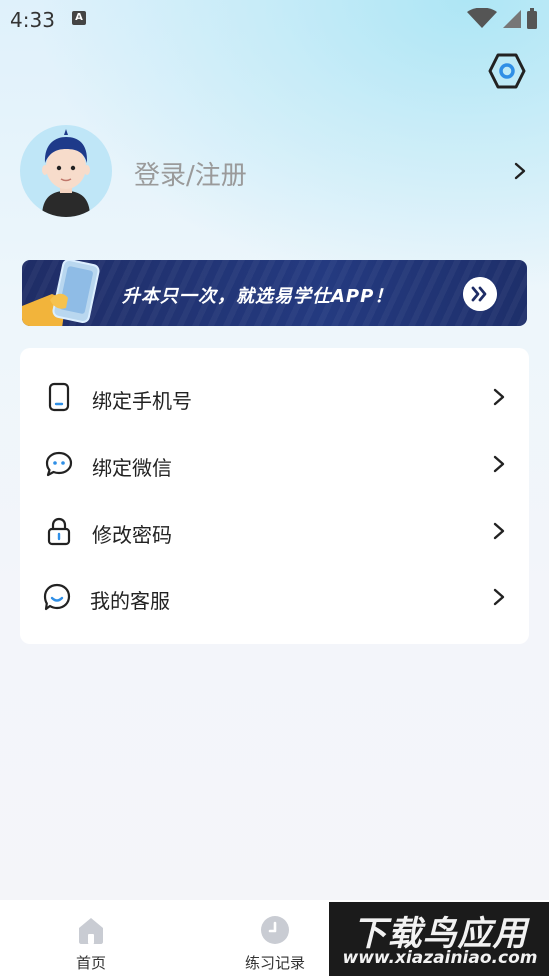  What do you see at coordinates (142, 401) in the screenshot?
I see `menu-item-label: 绑定手机号` at bounding box center [142, 401].